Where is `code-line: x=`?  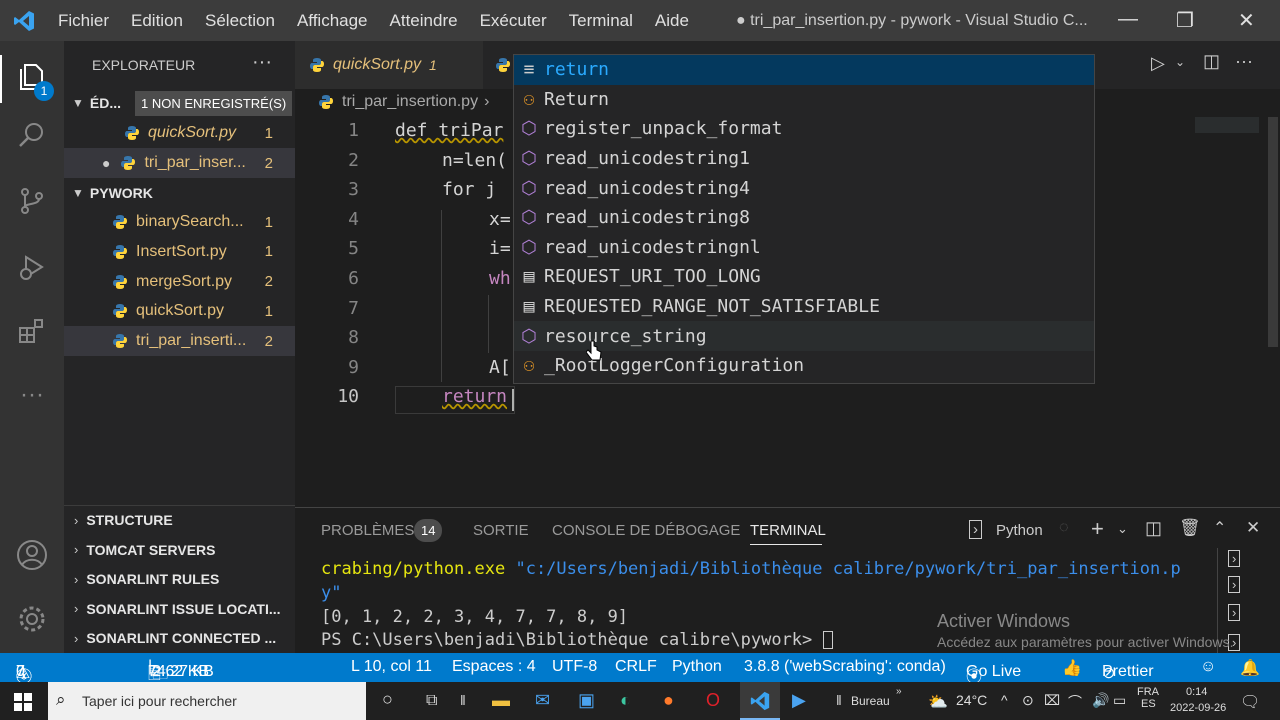 code-line: x= is located at coordinates (500, 219).